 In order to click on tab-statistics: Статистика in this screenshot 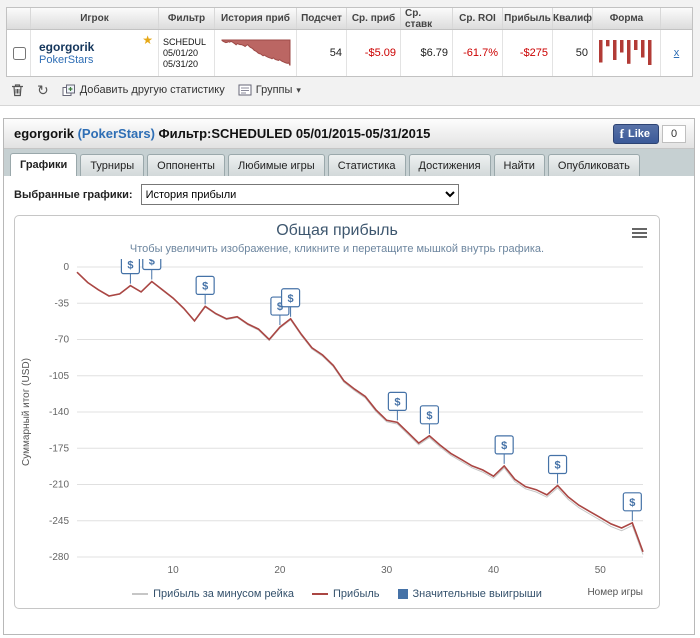, I will do `click(366, 165)`.